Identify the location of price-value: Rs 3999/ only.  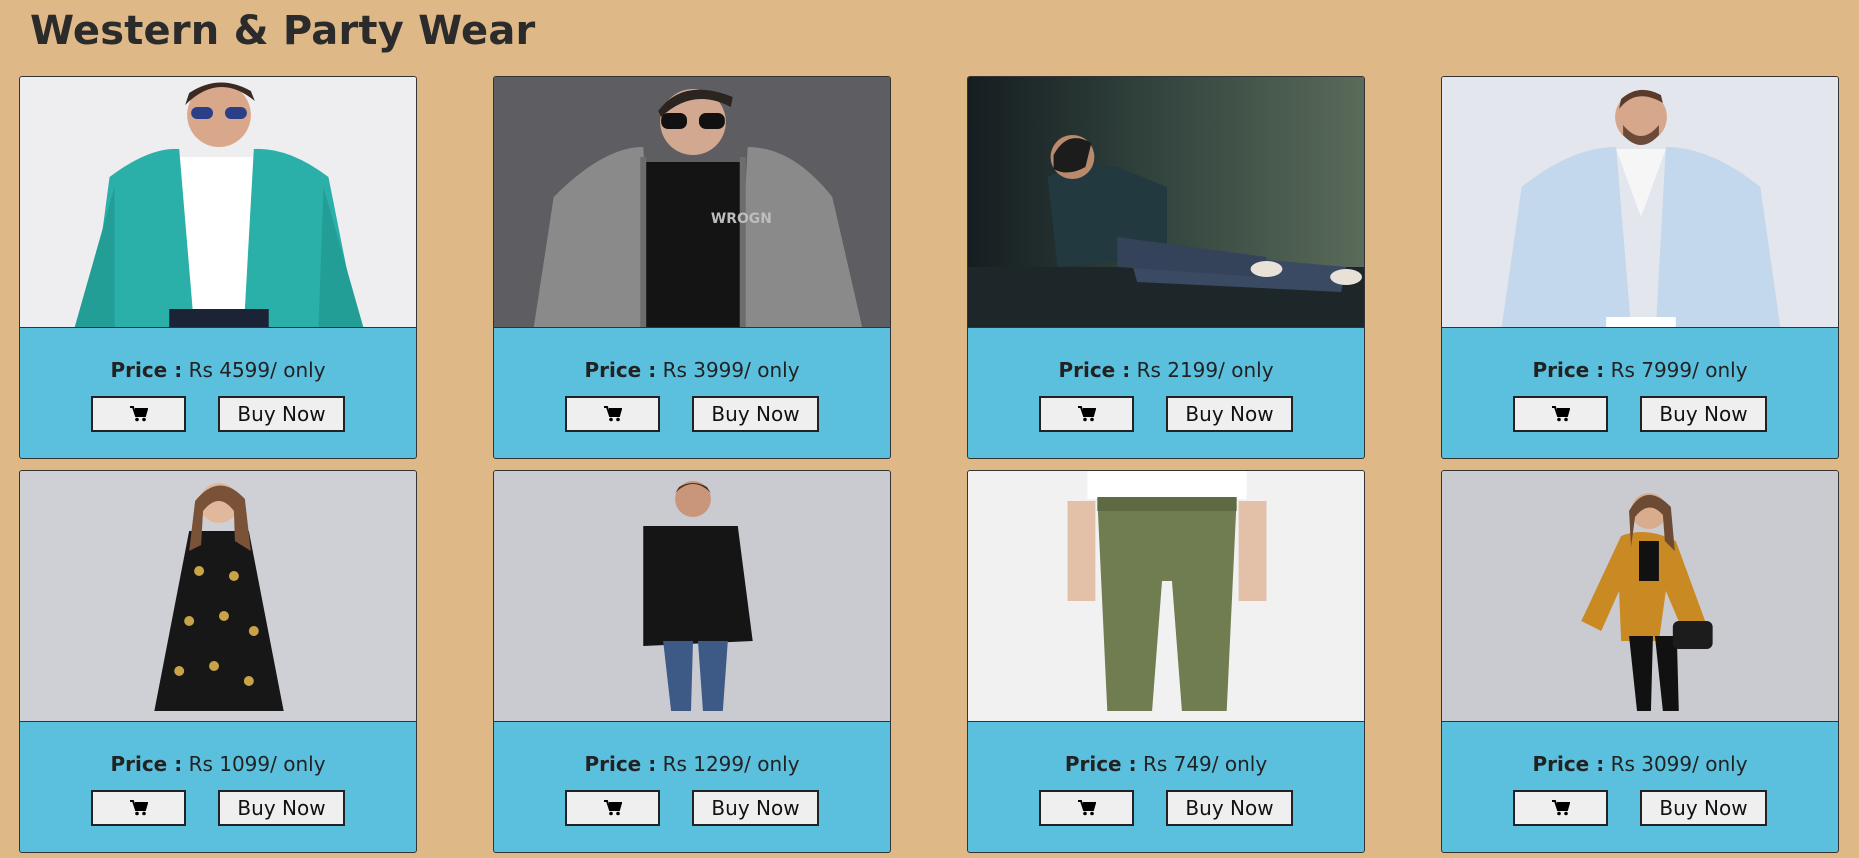
(731, 370).